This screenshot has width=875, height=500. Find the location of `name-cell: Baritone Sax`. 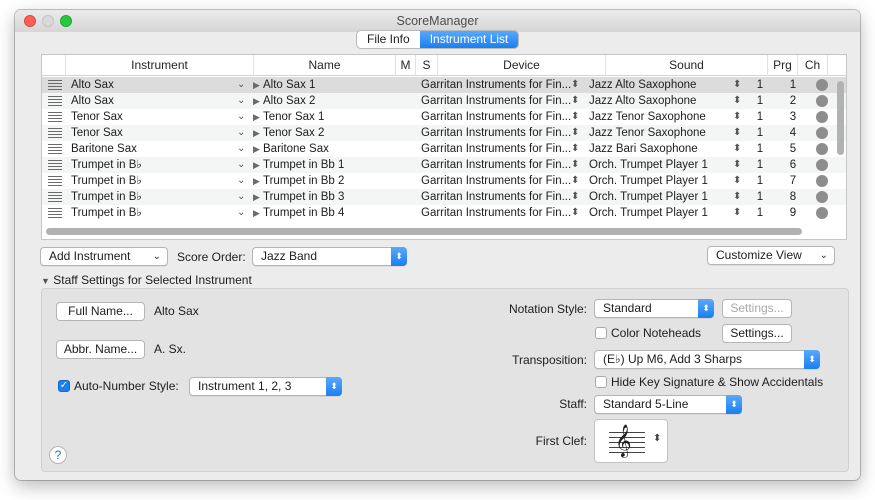

name-cell: Baritone Sax is located at coordinates (328, 149).